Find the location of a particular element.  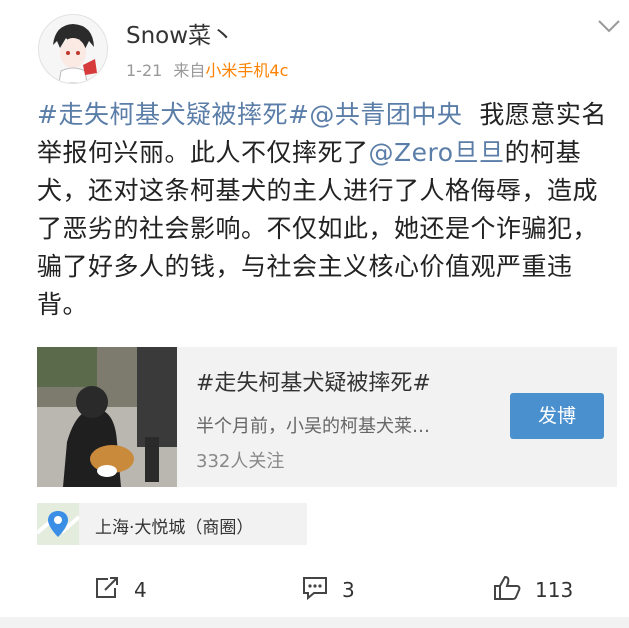

avatar is located at coordinates (73, 49).